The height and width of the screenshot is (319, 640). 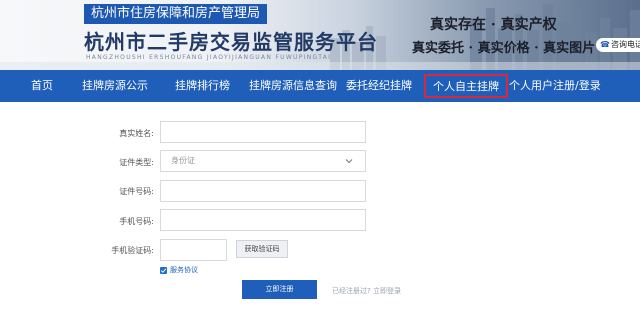 I want to click on slogan-line-1: 真实存在 · 真实产权, so click(x=493, y=25).